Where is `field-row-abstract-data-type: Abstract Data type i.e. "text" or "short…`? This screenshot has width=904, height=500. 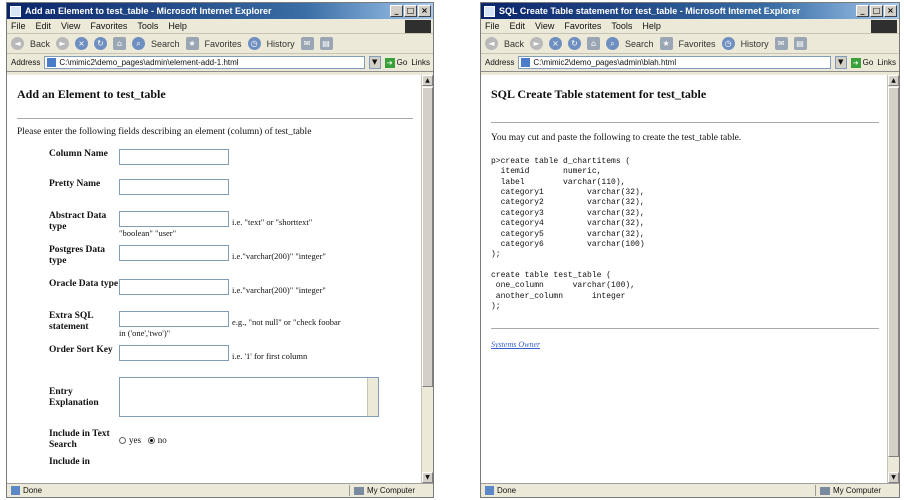 field-row-abstract-data-type: Abstract Data type i.e. "text" or "short… is located at coordinates (215, 227).